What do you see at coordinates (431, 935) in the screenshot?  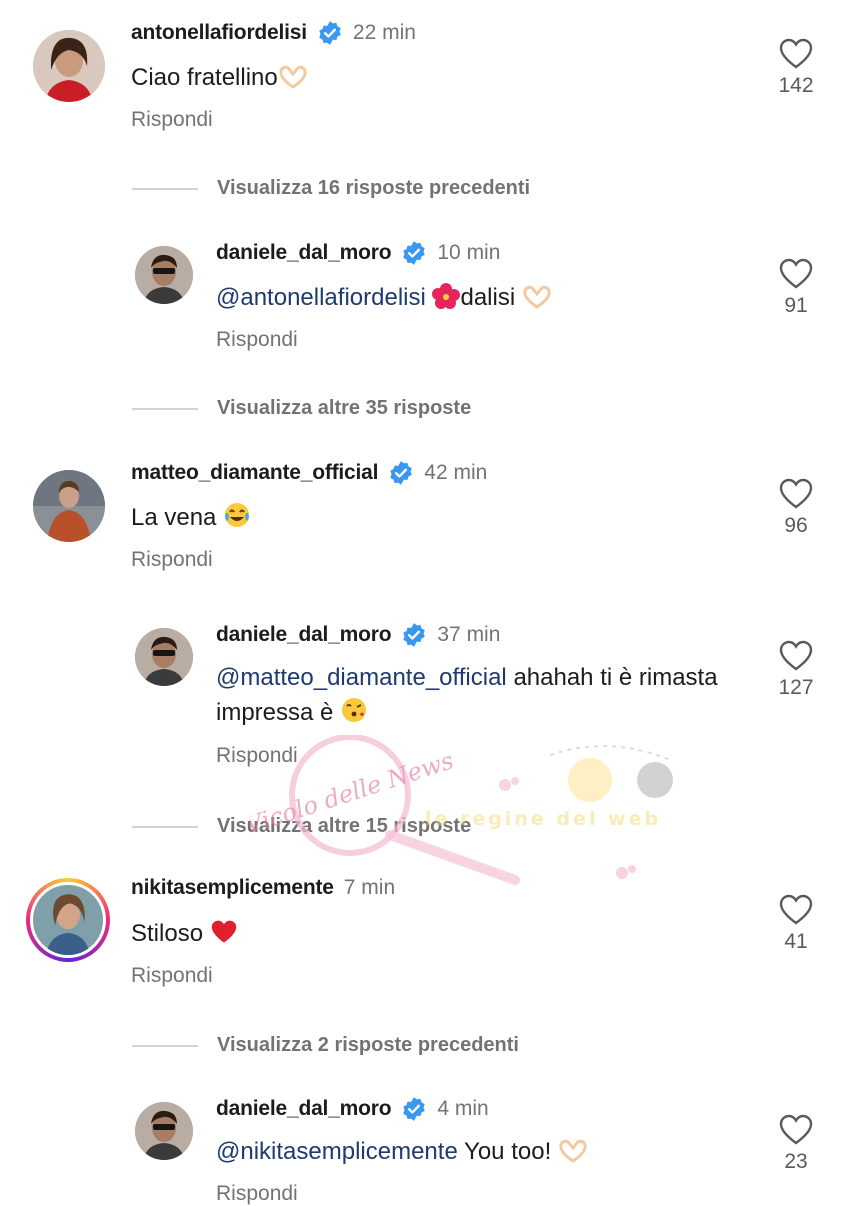 I see `comment-text: Stiloso` at bounding box center [431, 935].